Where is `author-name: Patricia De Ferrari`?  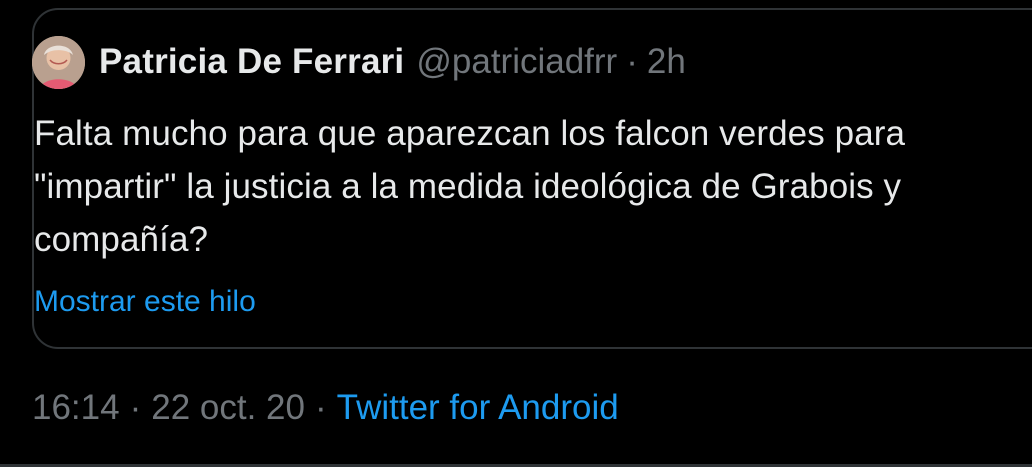
author-name: Patricia De Ferrari is located at coordinates (251, 62).